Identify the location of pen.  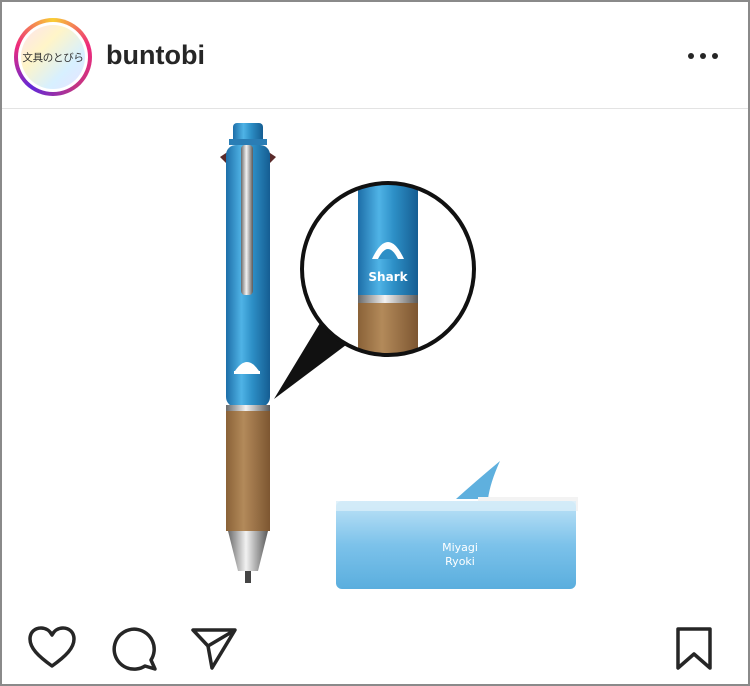
(248, 353).